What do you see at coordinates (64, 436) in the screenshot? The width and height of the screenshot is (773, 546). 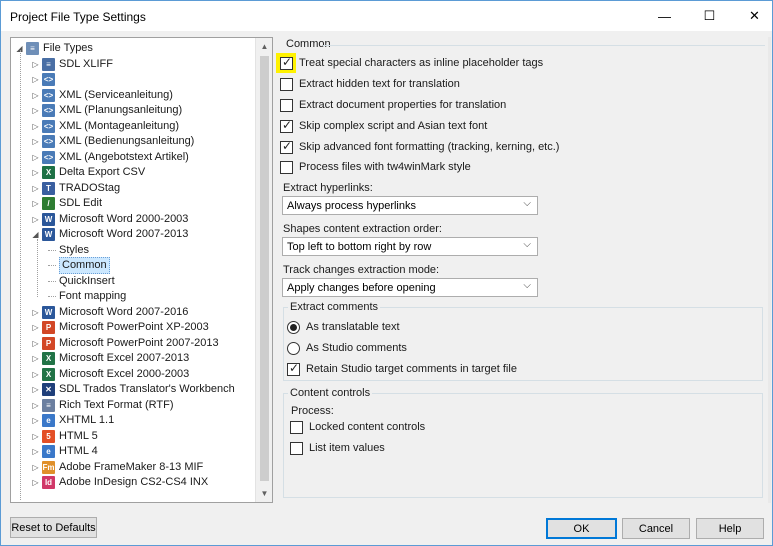 I see `tree-item: ▷ 5 HTML 5` at bounding box center [64, 436].